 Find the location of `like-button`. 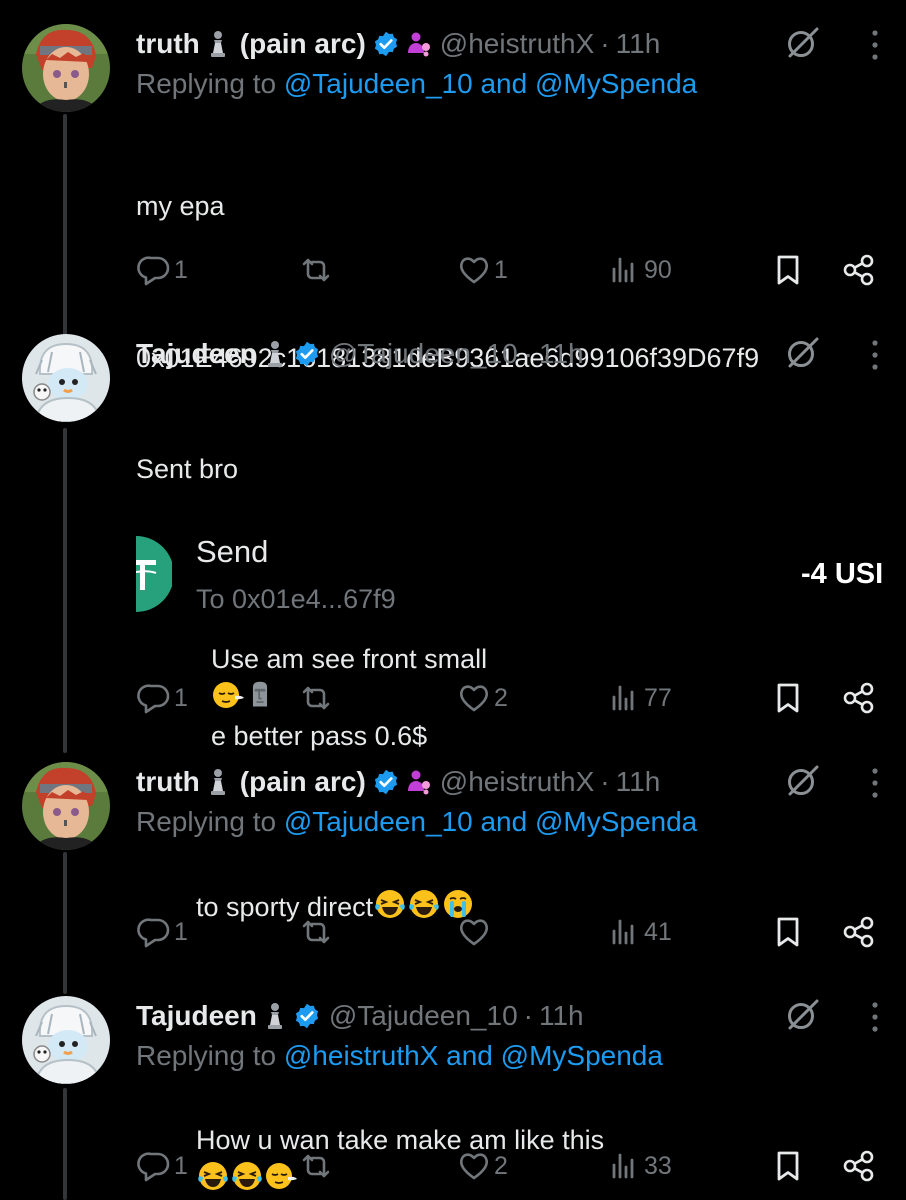

like-button is located at coordinates (475, 932).